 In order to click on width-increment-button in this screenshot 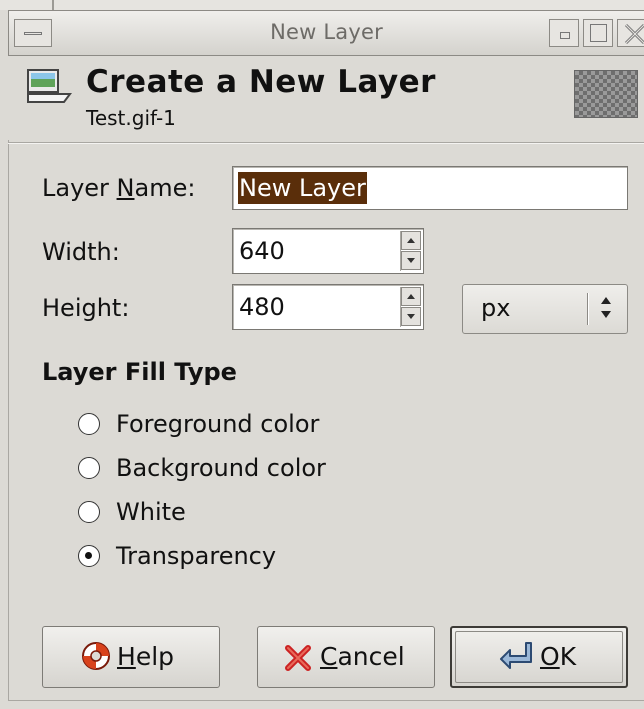, I will do `click(411, 240)`.